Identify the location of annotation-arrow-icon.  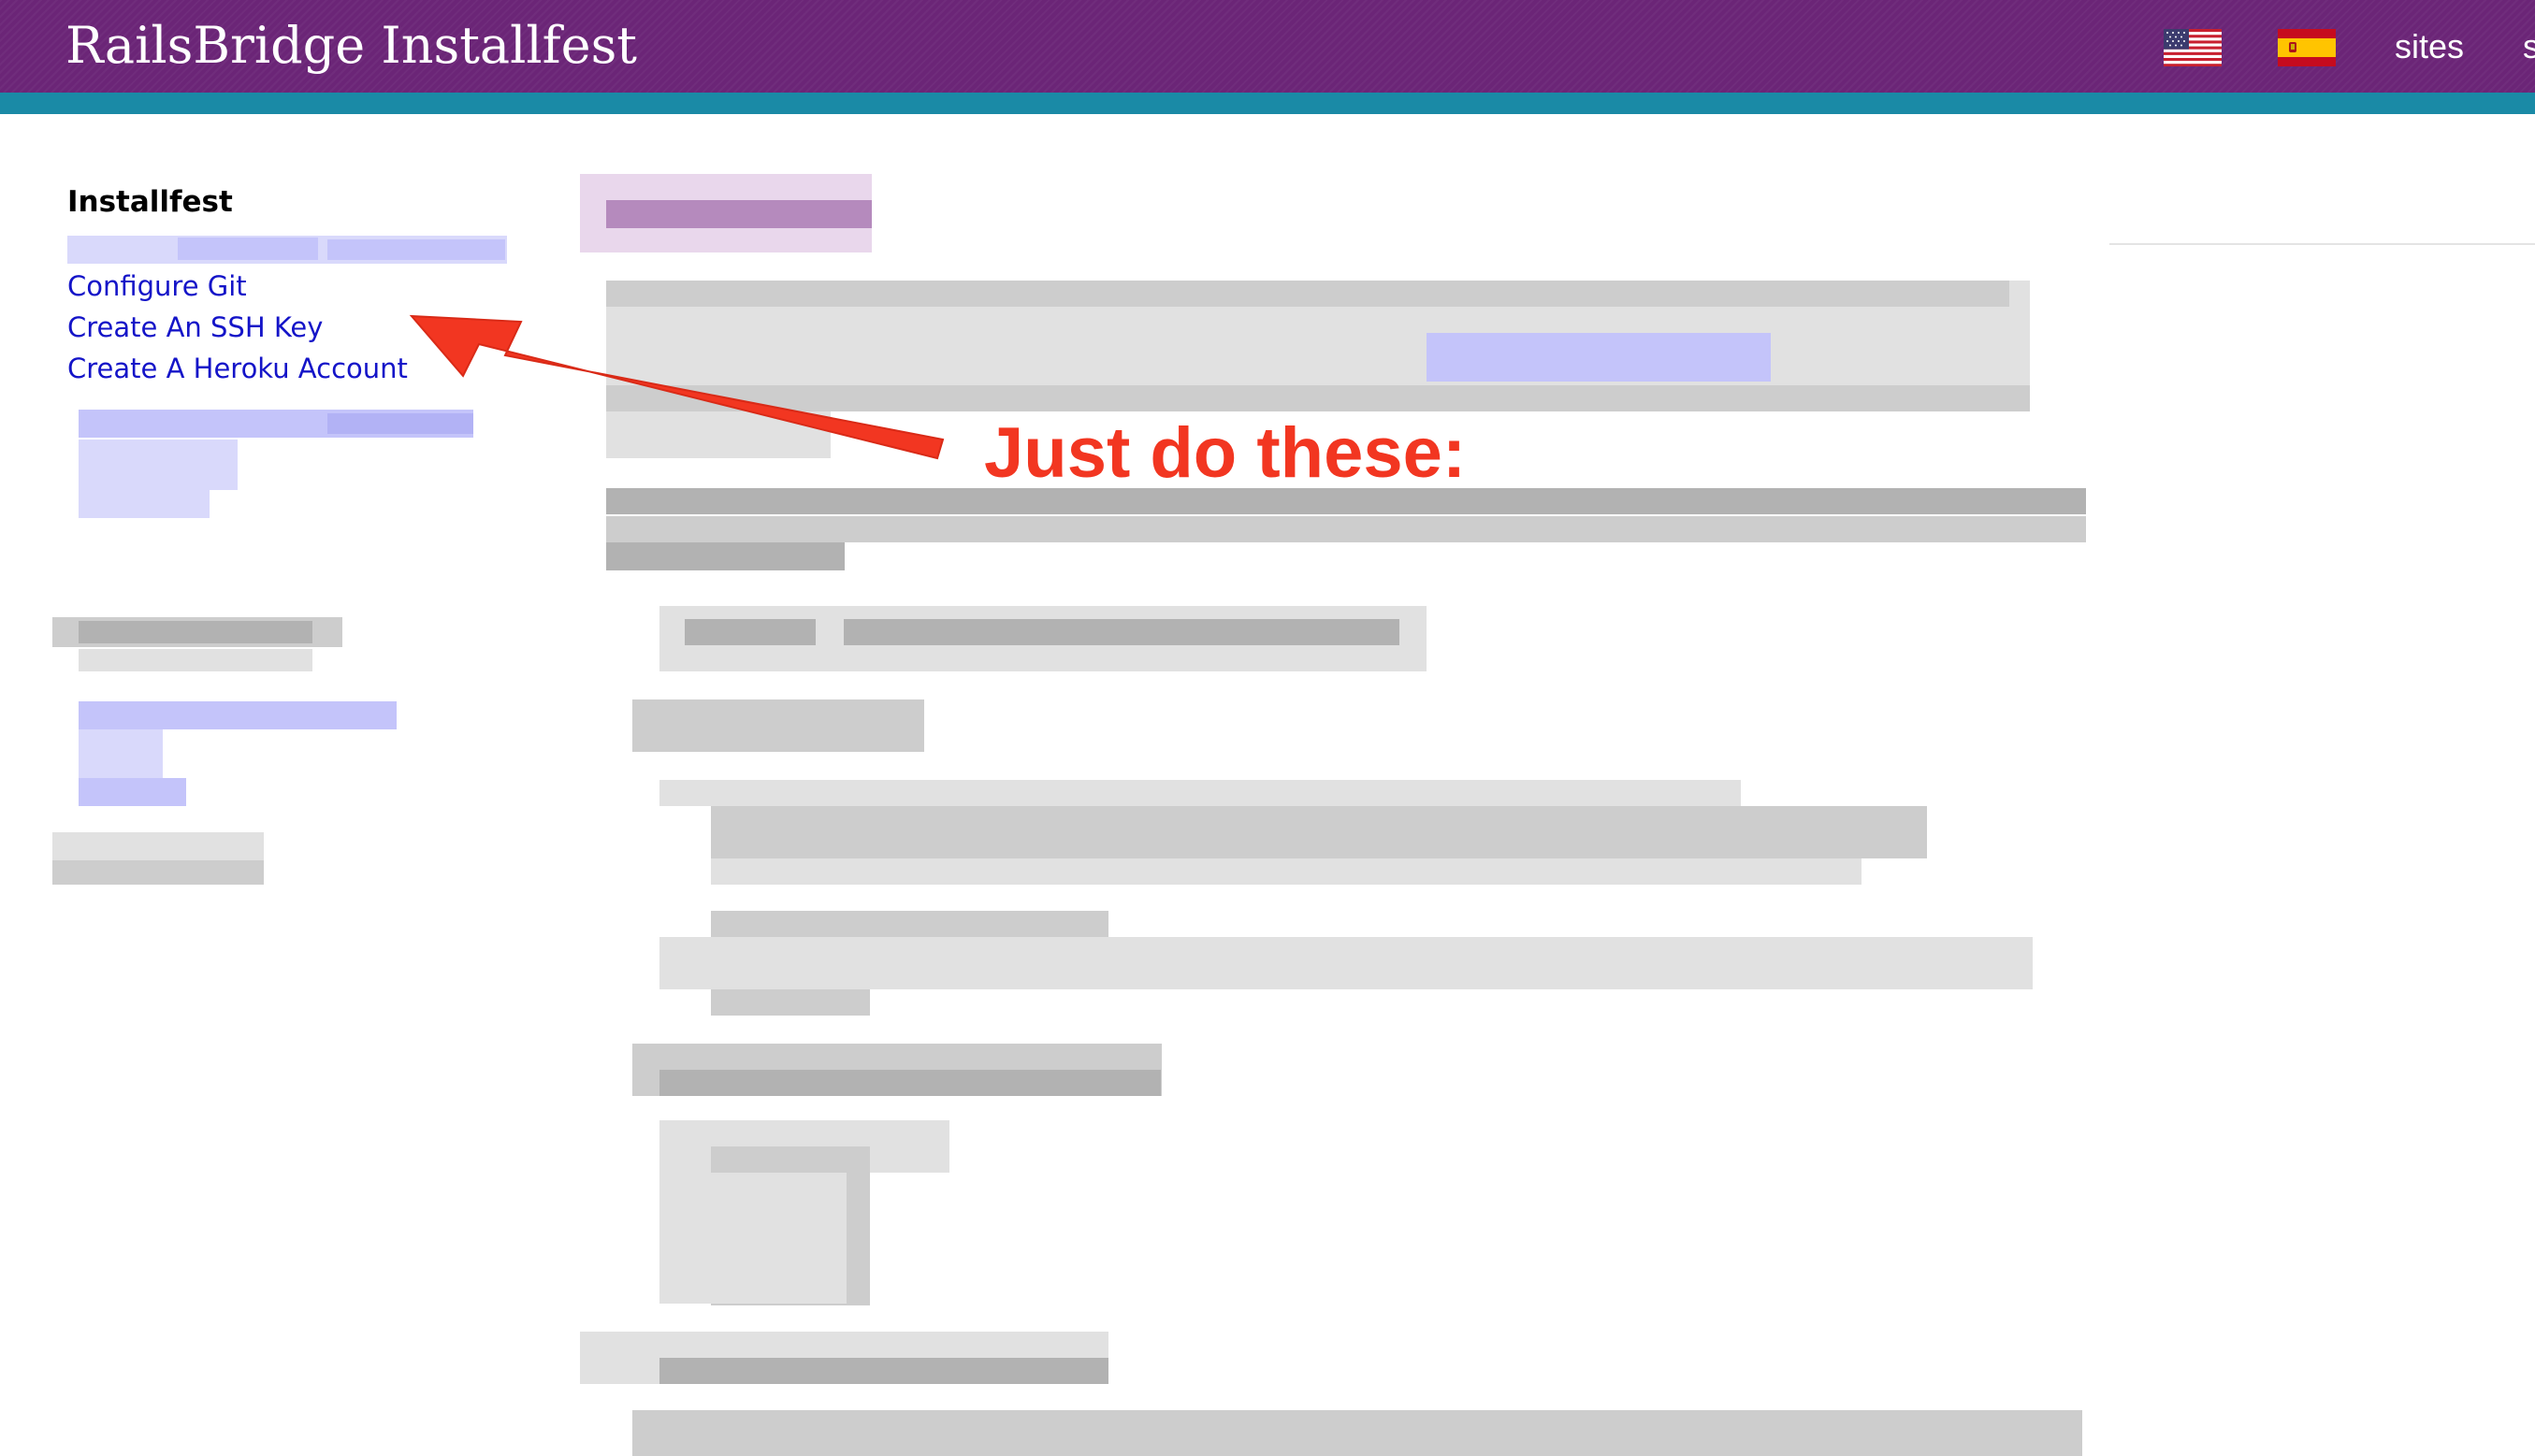
(677, 387).